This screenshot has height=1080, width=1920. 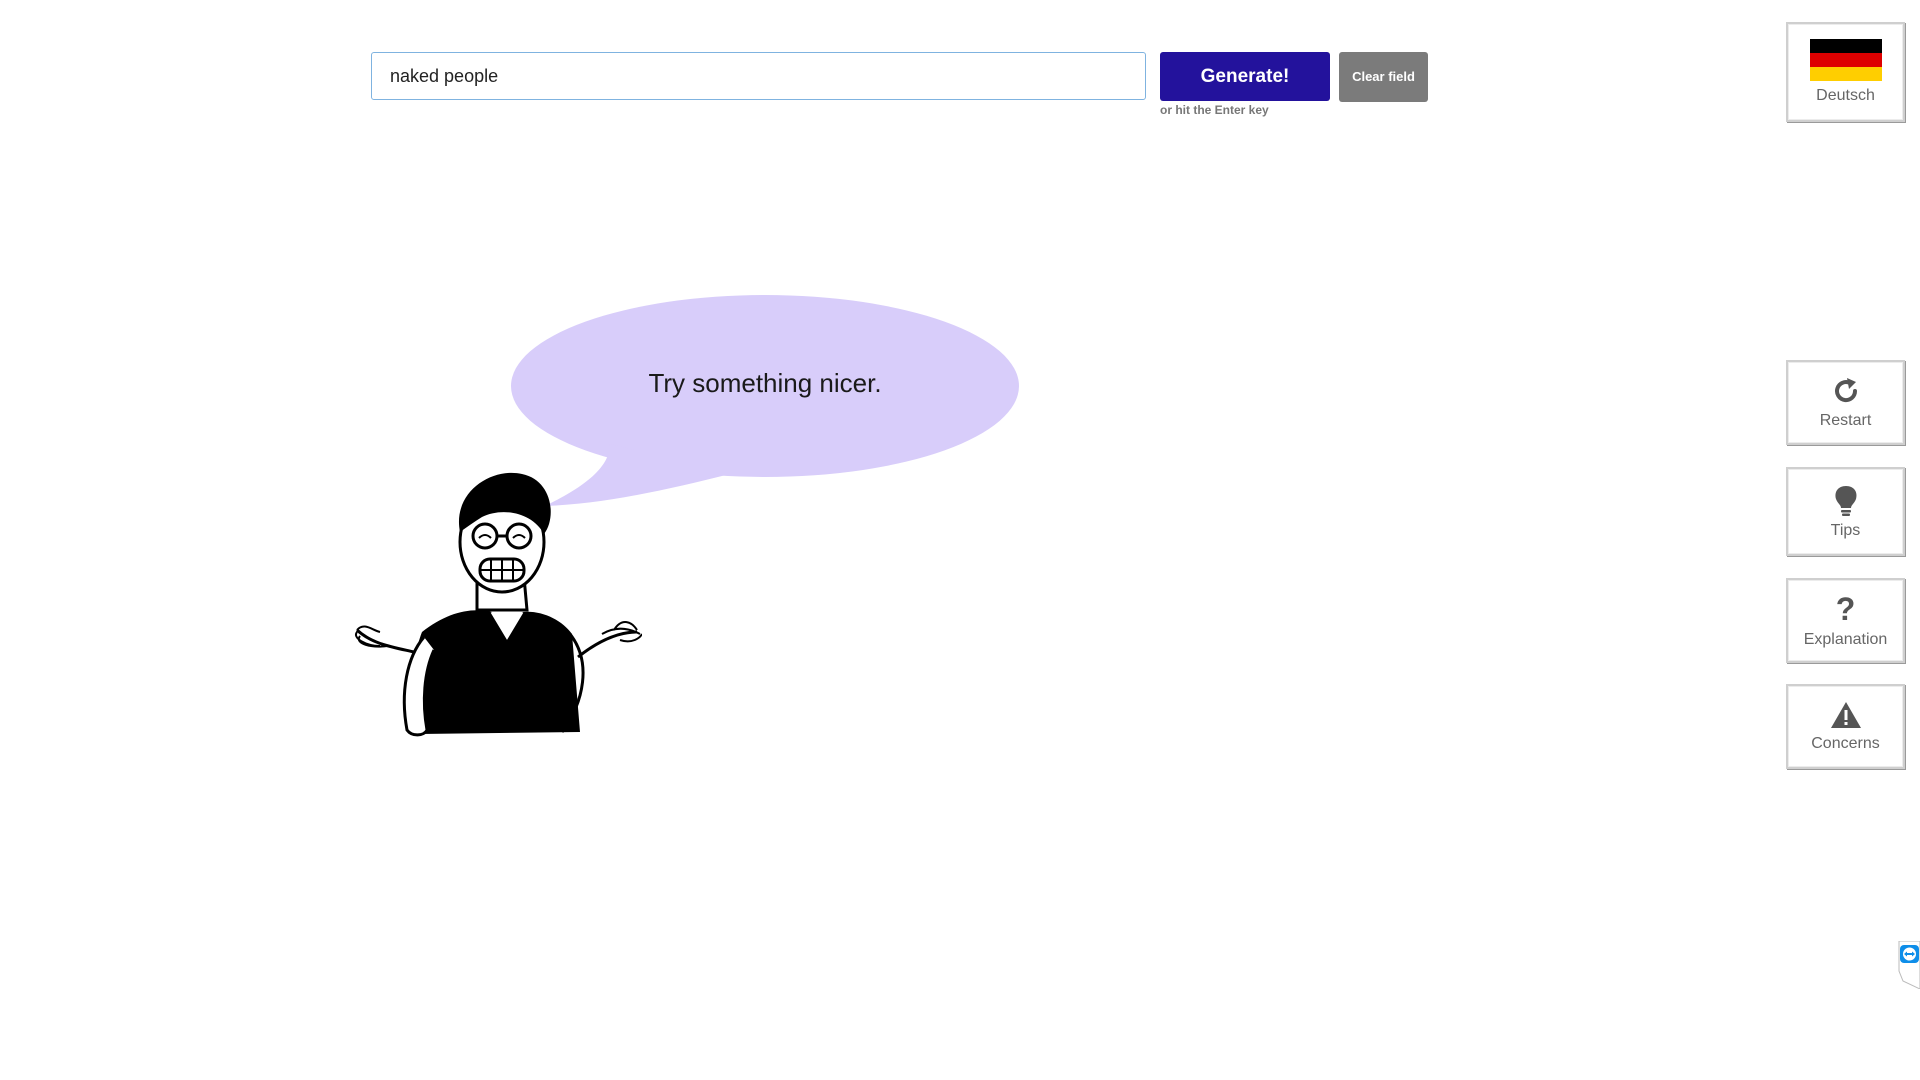 What do you see at coordinates (1845, 639) in the screenshot?
I see `explanation-label: Explanation` at bounding box center [1845, 639].